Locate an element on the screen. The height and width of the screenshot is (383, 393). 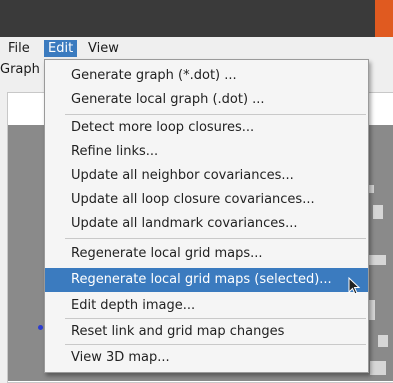
arrow-cursor-icon is located at coordinates (354, 286).